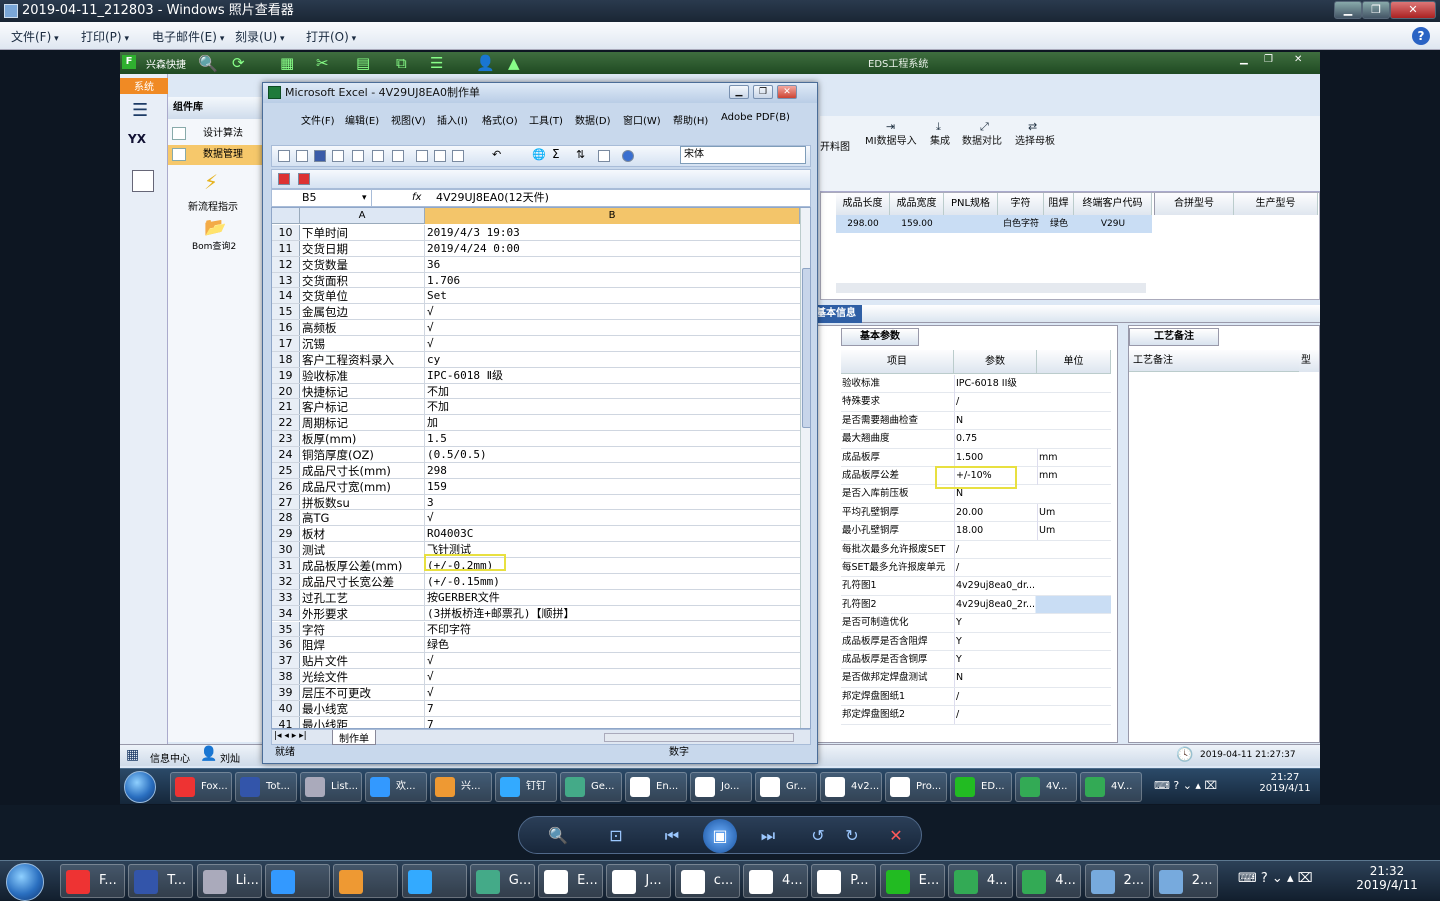  Describe the element at coordinates (690, 119) in the screenshot. I see `xl-menu-help: 帮助(H)` at that location.